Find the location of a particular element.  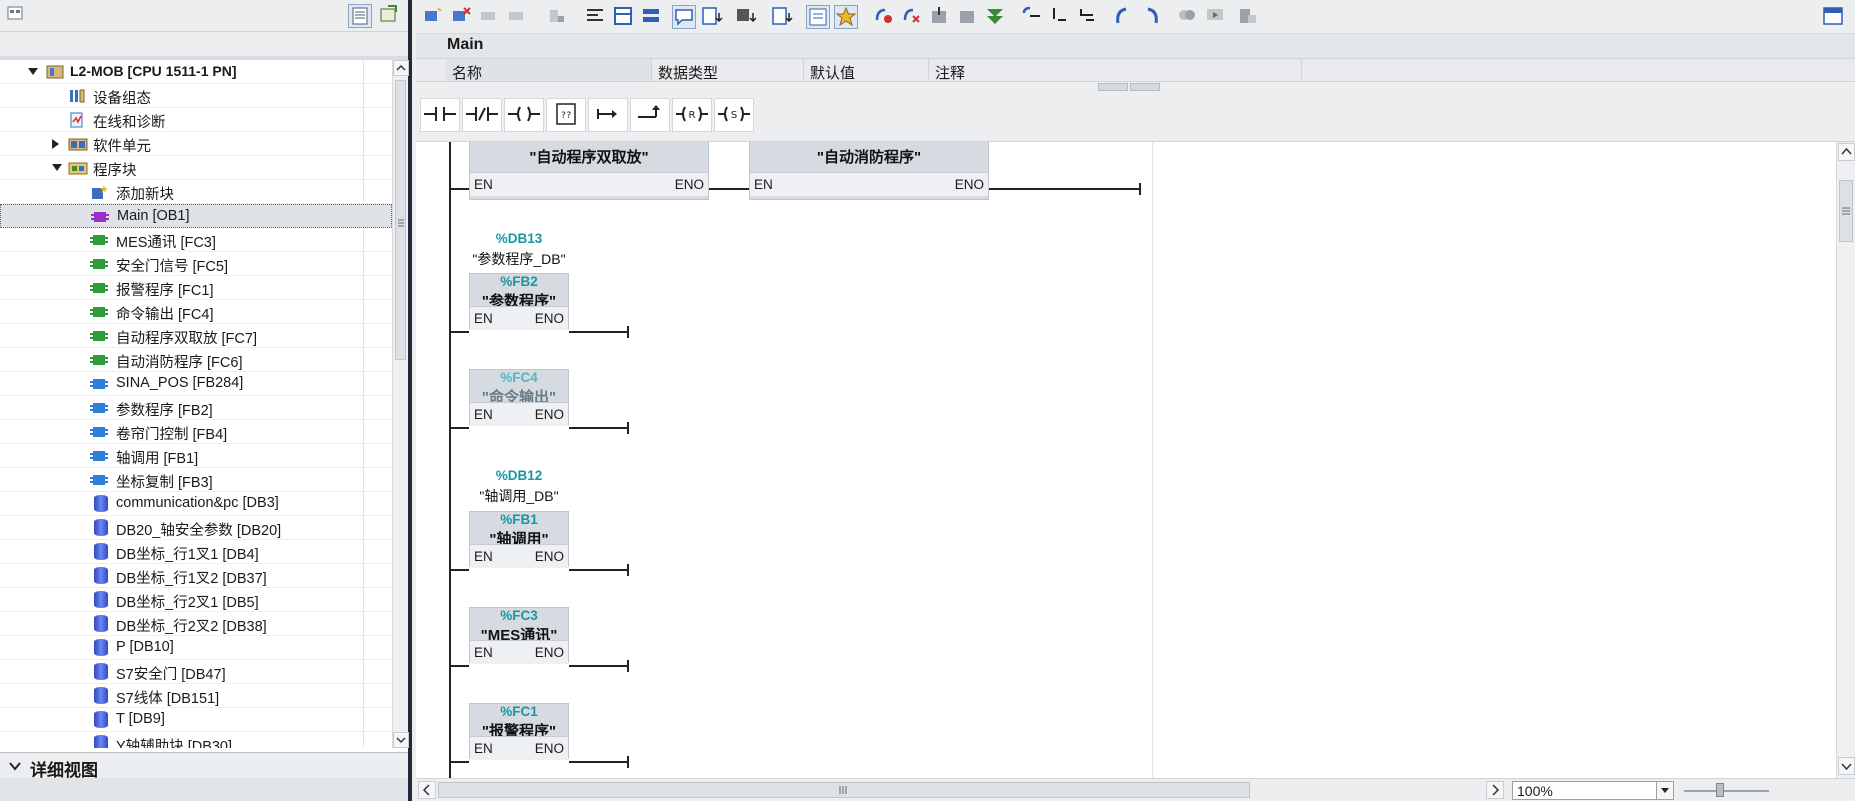

monitor-icon is located at coordinates (996, 17).